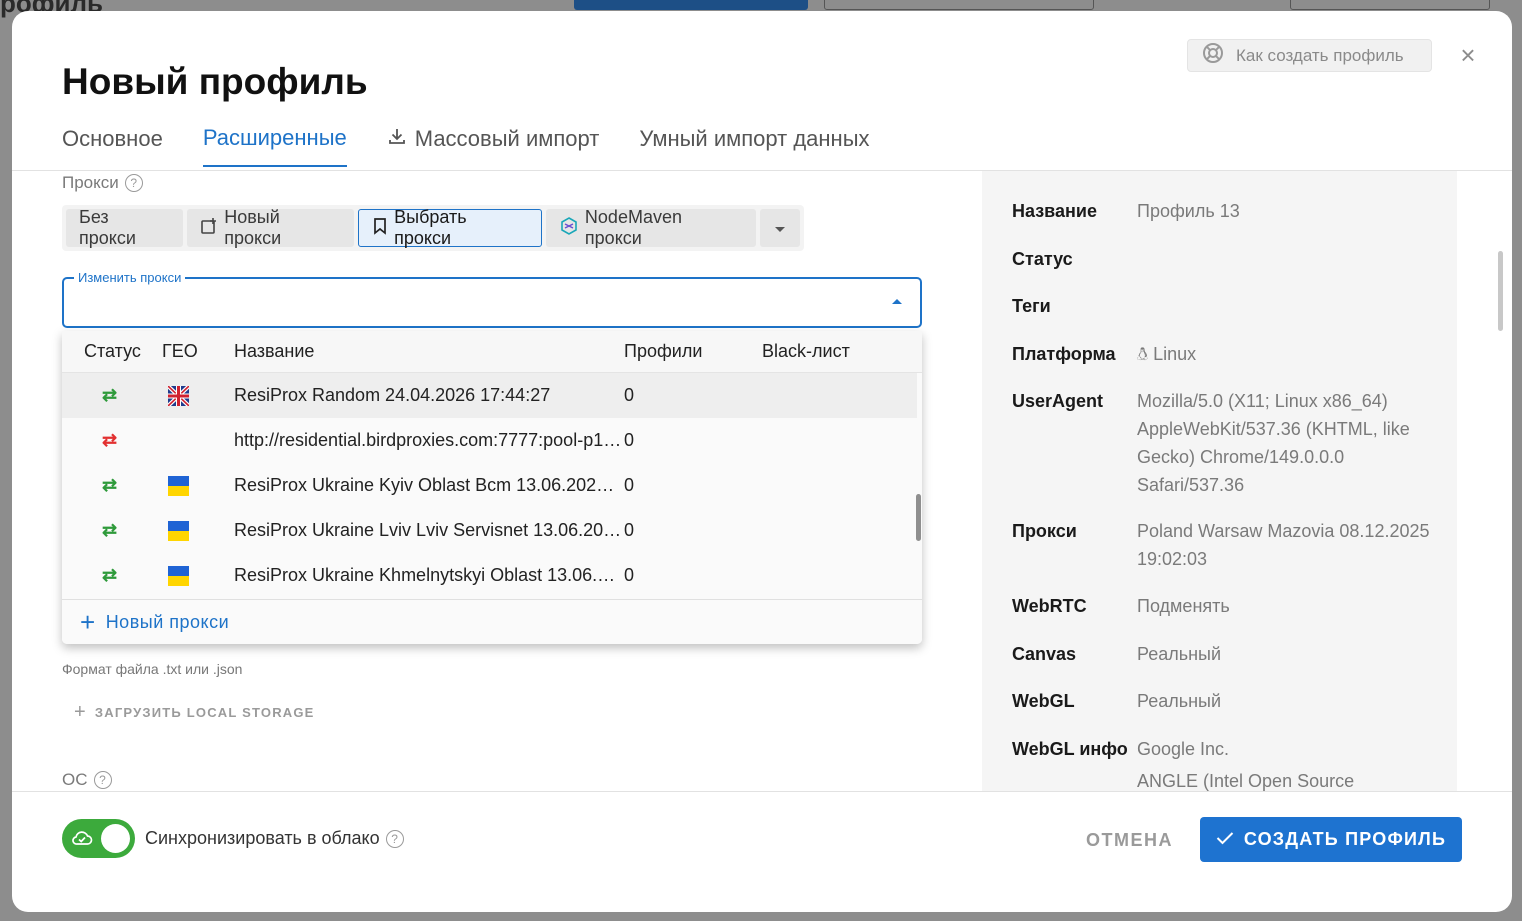  What do you see at coordinates (125, 227) in the screenshot?
I see `no-proxy-button: Без прокси` at bounding box center [125, 227].